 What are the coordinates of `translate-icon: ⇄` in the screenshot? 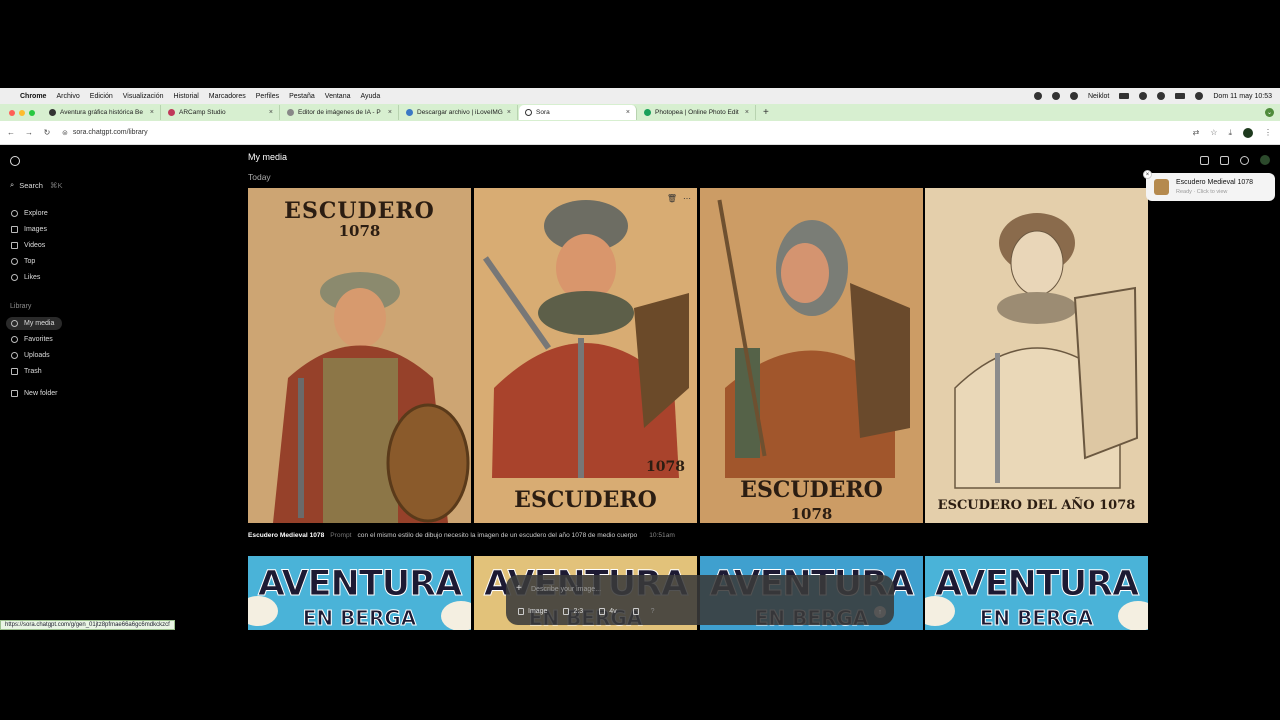 It's located at (1196, 132).